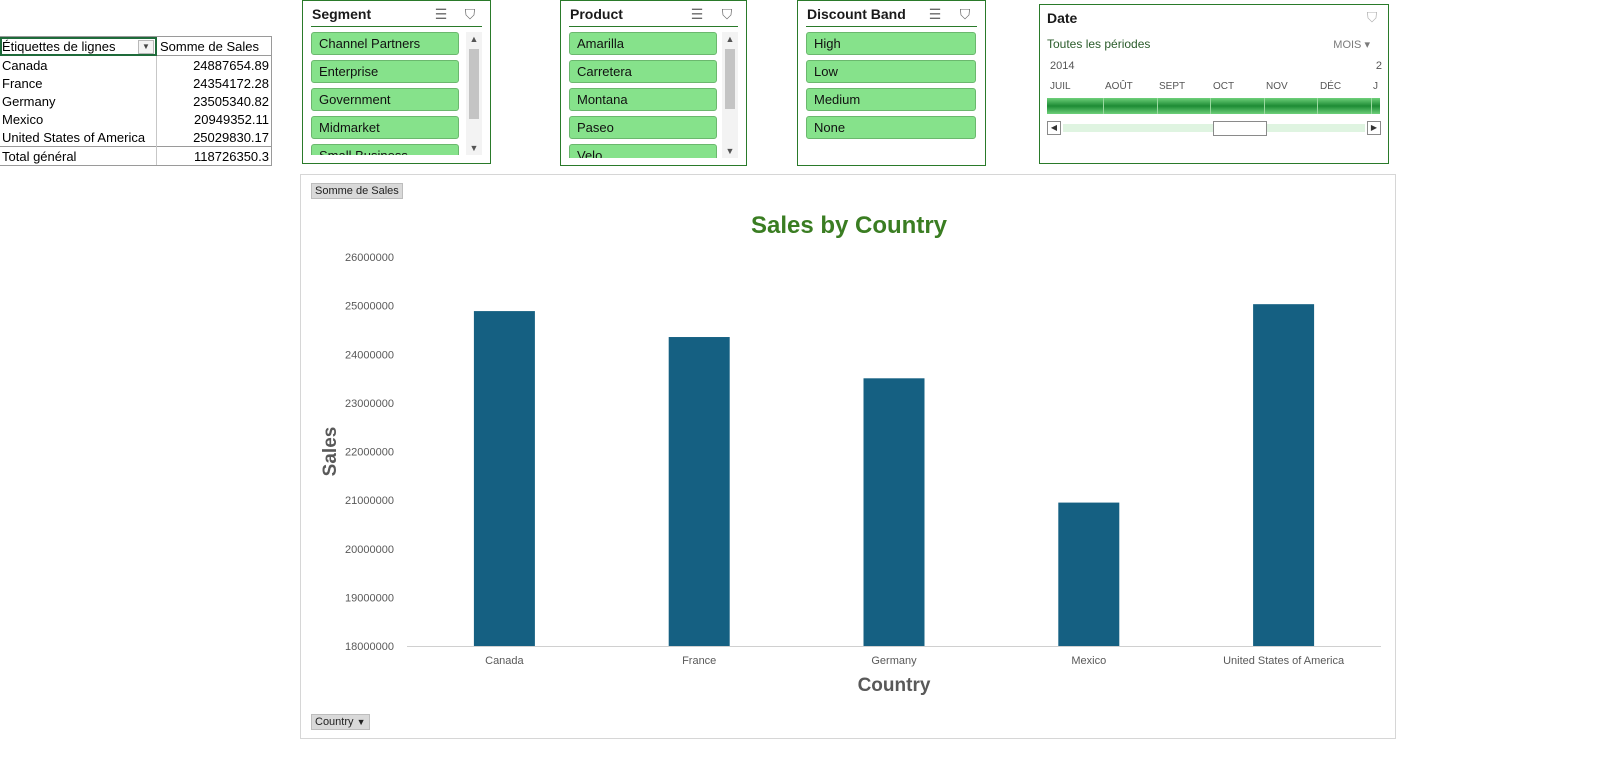 The height and width of the screenshot is (763, 1614). What do you see at coordinates (385, 71) in the screenshot?
I see `slicer-item: Enterprise` at bounding box center [385, 71].